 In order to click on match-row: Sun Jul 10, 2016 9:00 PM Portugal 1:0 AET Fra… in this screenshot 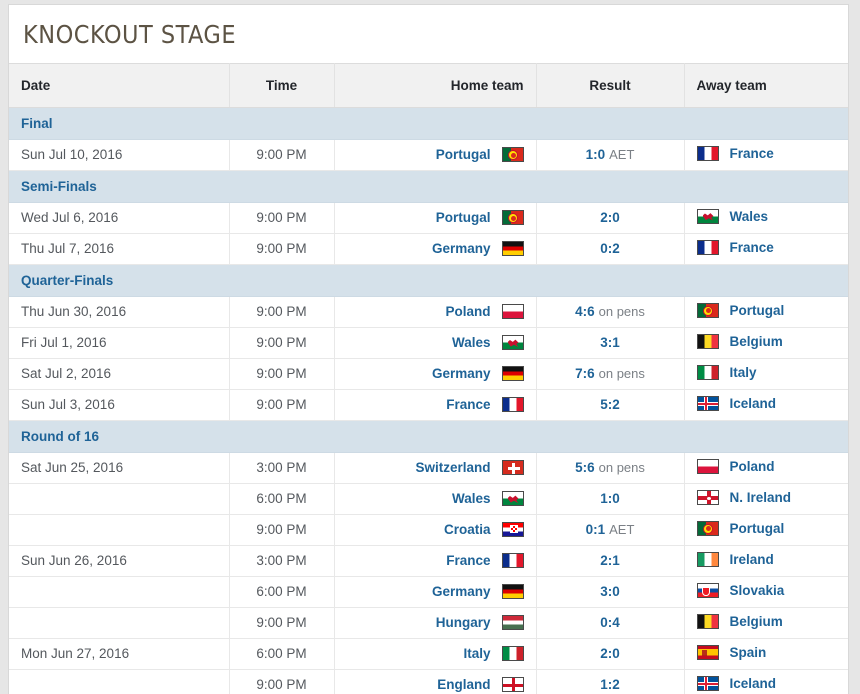, I will do `click(428, 155)`.